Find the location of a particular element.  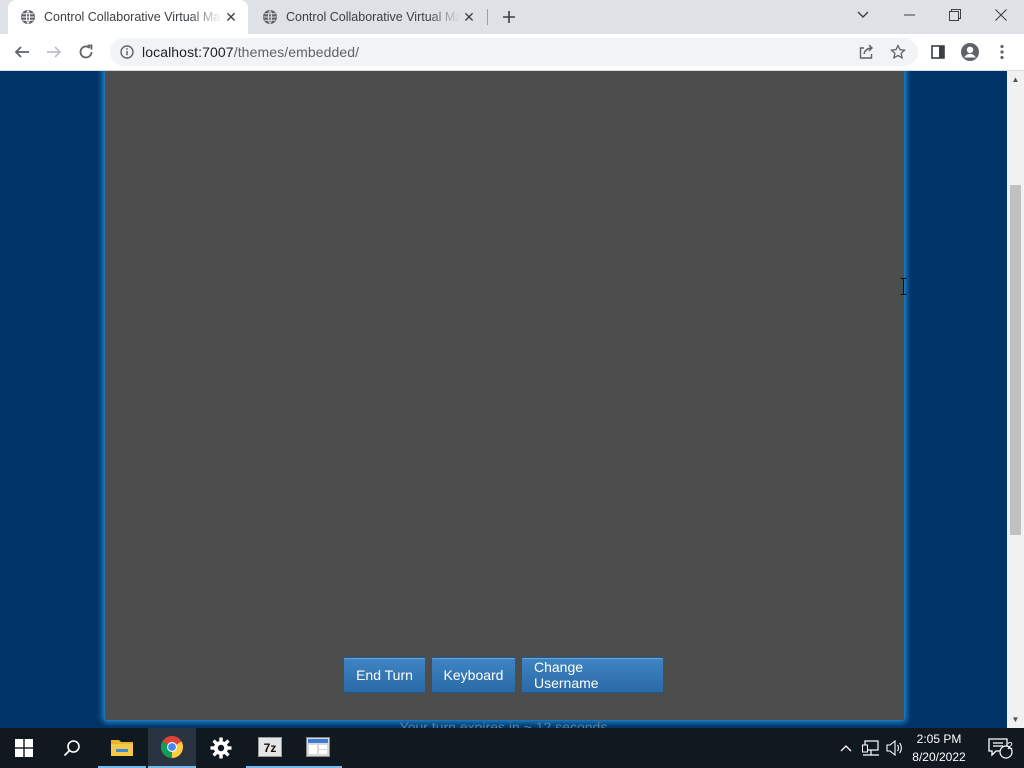

notification-center-icon: 2 is located at coordinates (1000, 748).